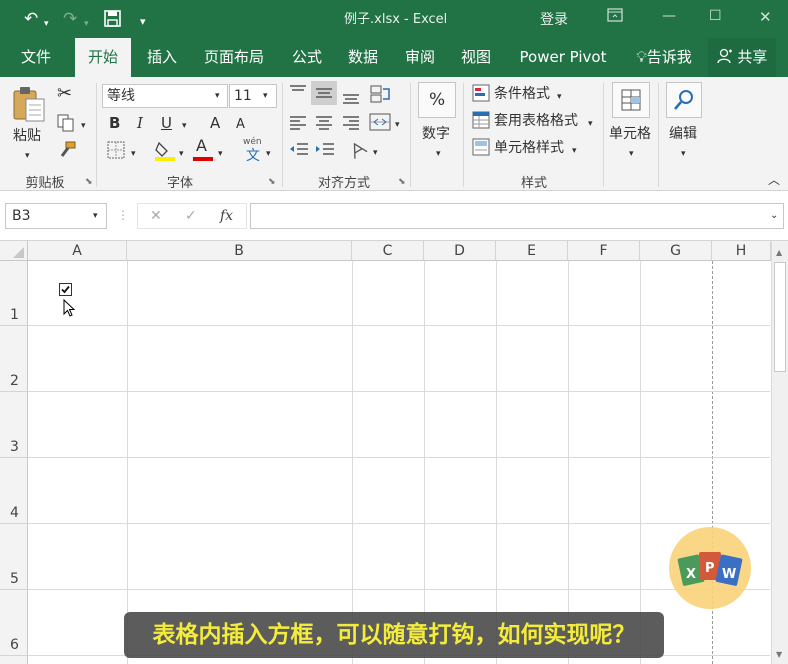  Describe the element at coordinates (29, 106) in the screenshot. I see `paste-icon` at that location.